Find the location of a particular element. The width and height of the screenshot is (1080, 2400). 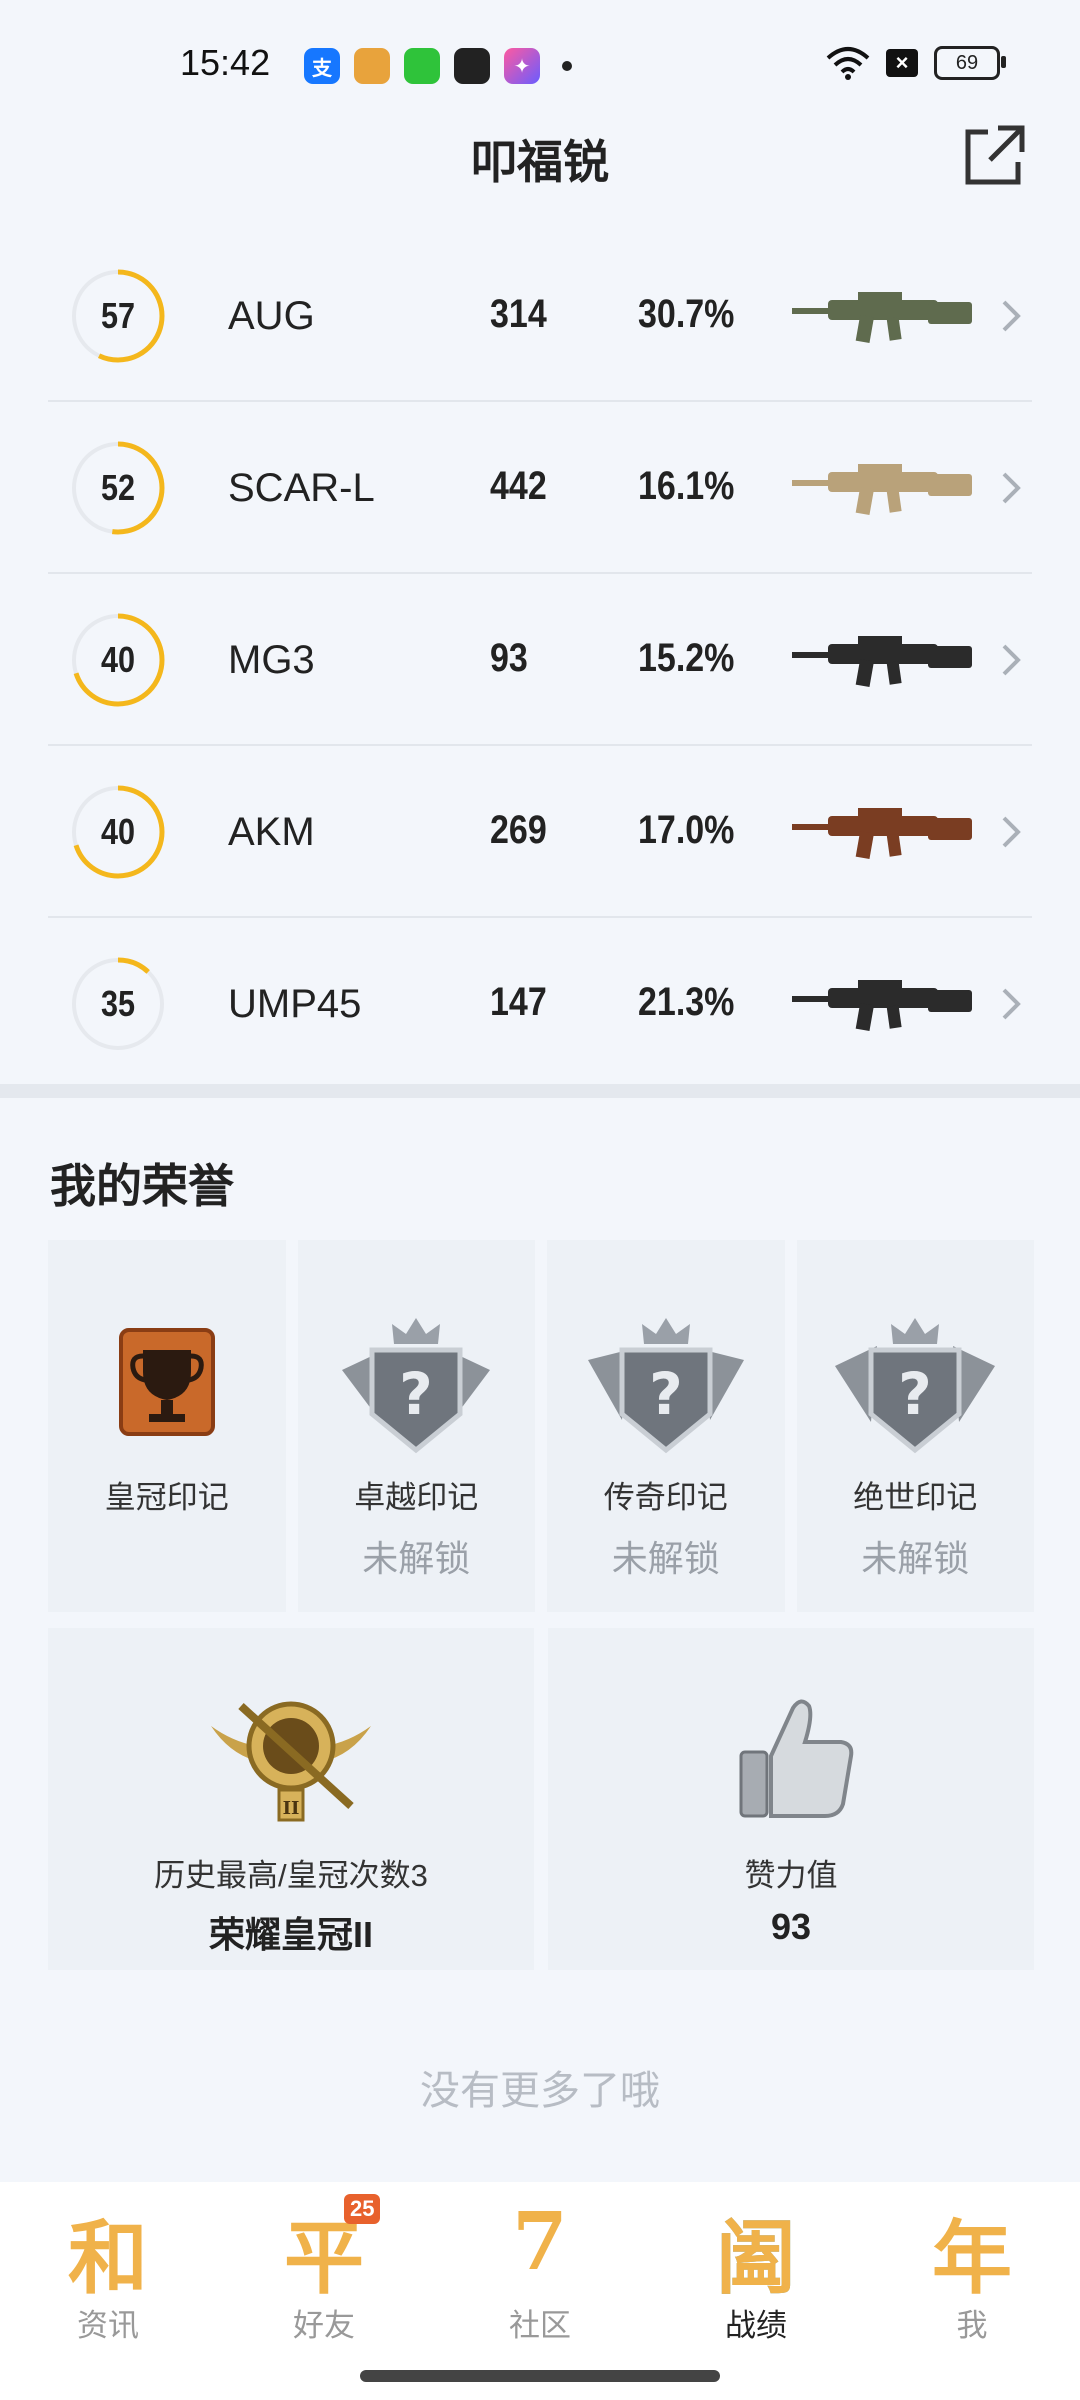

weapon-level: 35 is located at coordinates (118, 1003).